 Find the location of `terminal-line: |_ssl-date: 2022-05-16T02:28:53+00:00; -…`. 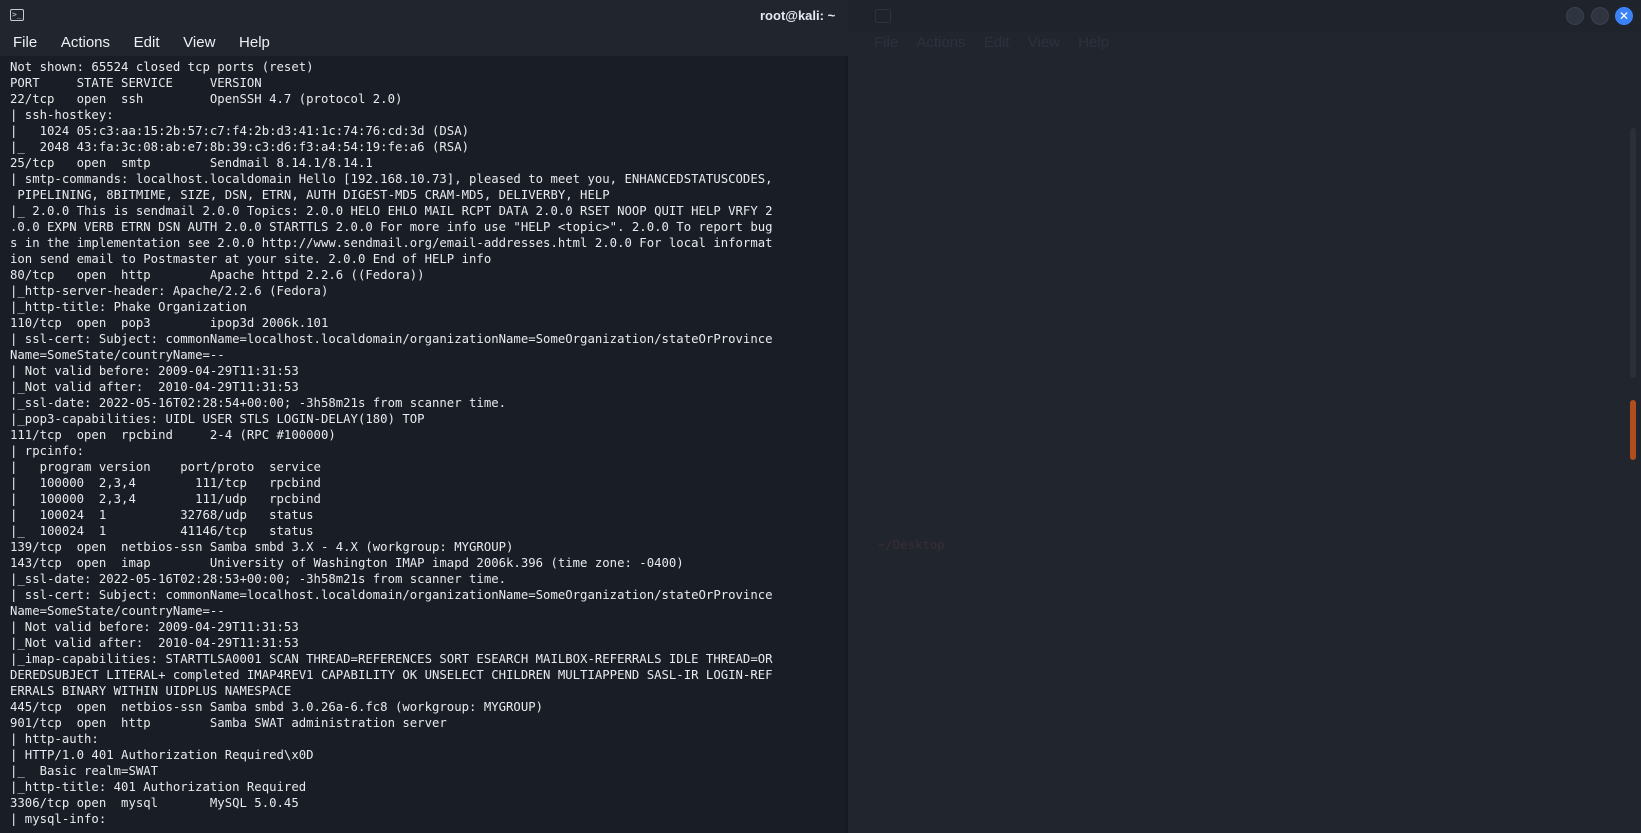

terminal-line: |_ssl-date: 2022-05-16T02:28:53+00:00; -… is located at coordinates (258, 579).